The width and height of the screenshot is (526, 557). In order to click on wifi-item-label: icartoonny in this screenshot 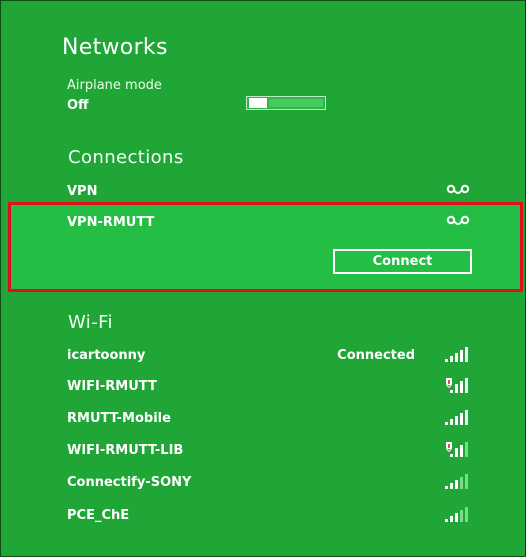, I will do `click(106, 355)`.